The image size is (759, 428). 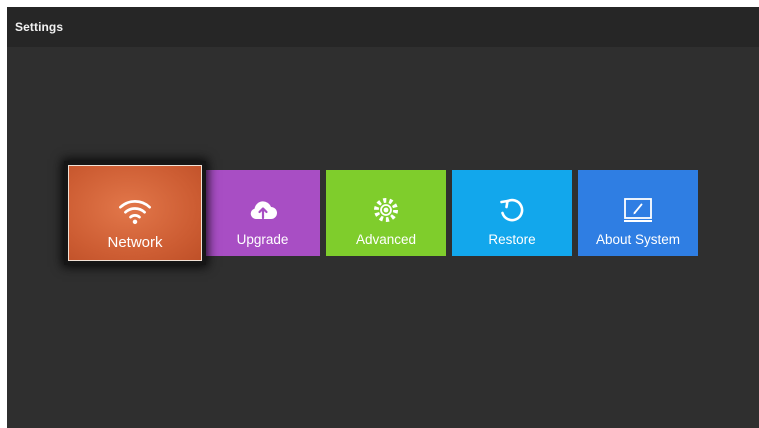 What do you see at coordinates (262, 239) in the screenshot?
I see `upgrade-label: Upgrade` at bounding box center [262, 239].